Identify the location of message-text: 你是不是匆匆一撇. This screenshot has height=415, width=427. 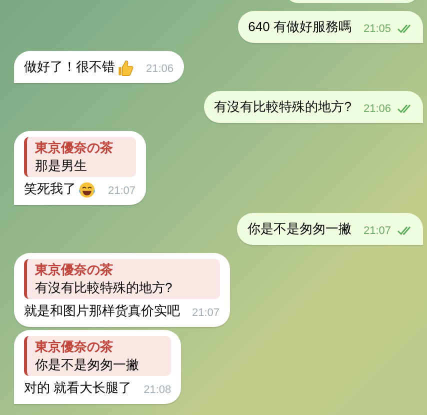
(299, 229).